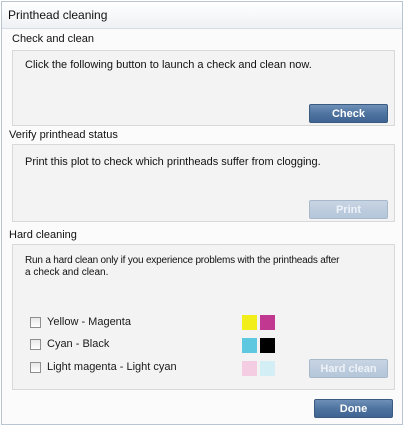  Describe the element at coordinates (267, 322) in the screenshot. I see `magenta-swatch` at that location.